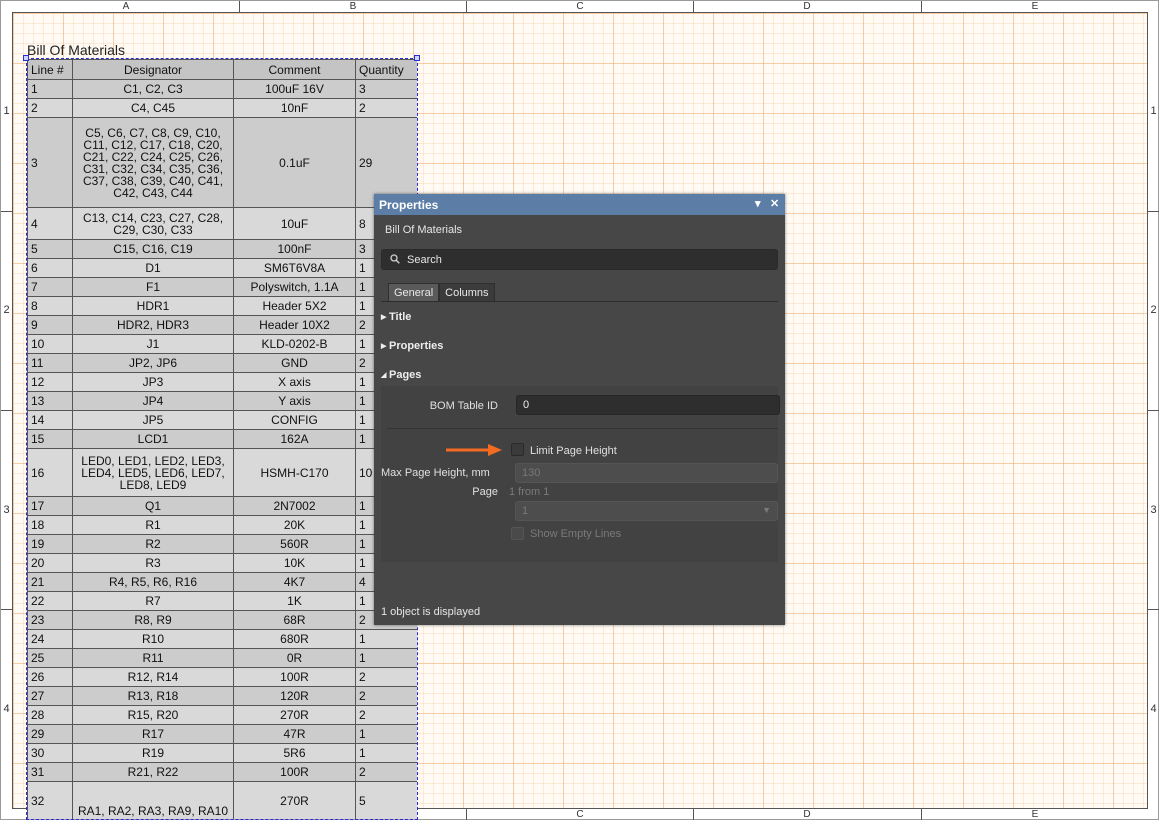  Describe the element at coordinates (807, 6) in the screenshot. I see `zone-col-top-d: D` at that location.